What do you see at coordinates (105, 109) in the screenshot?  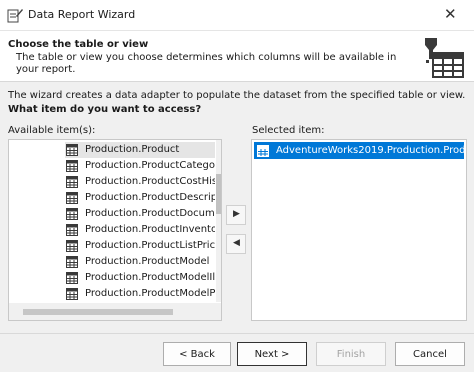 I see `question-text: What item do you want to access?` at bounding box center [105, 109].